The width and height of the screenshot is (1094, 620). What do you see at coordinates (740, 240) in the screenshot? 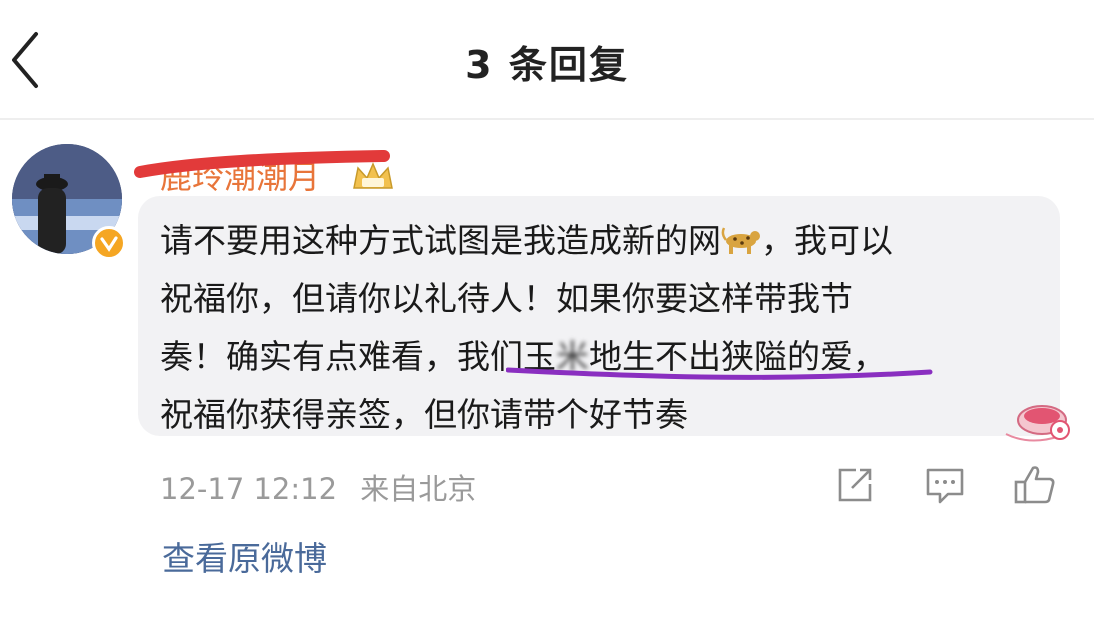
I see `leopard-emoji-icon` at bounding box center [740, 240].